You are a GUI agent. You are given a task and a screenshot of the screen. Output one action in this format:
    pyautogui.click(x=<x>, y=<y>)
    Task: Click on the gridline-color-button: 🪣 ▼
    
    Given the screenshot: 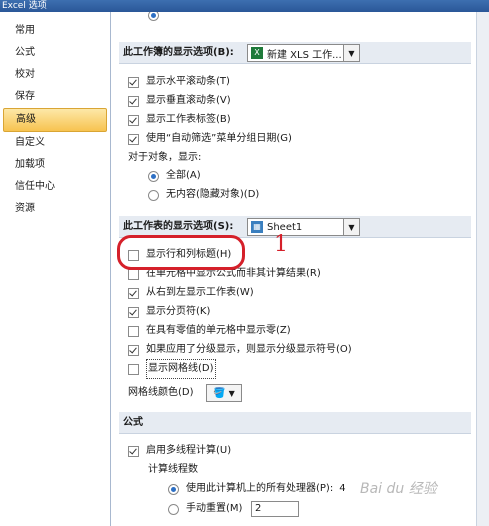 What is the action you would take?
    pyautogui.click(x=224, y=393)
    